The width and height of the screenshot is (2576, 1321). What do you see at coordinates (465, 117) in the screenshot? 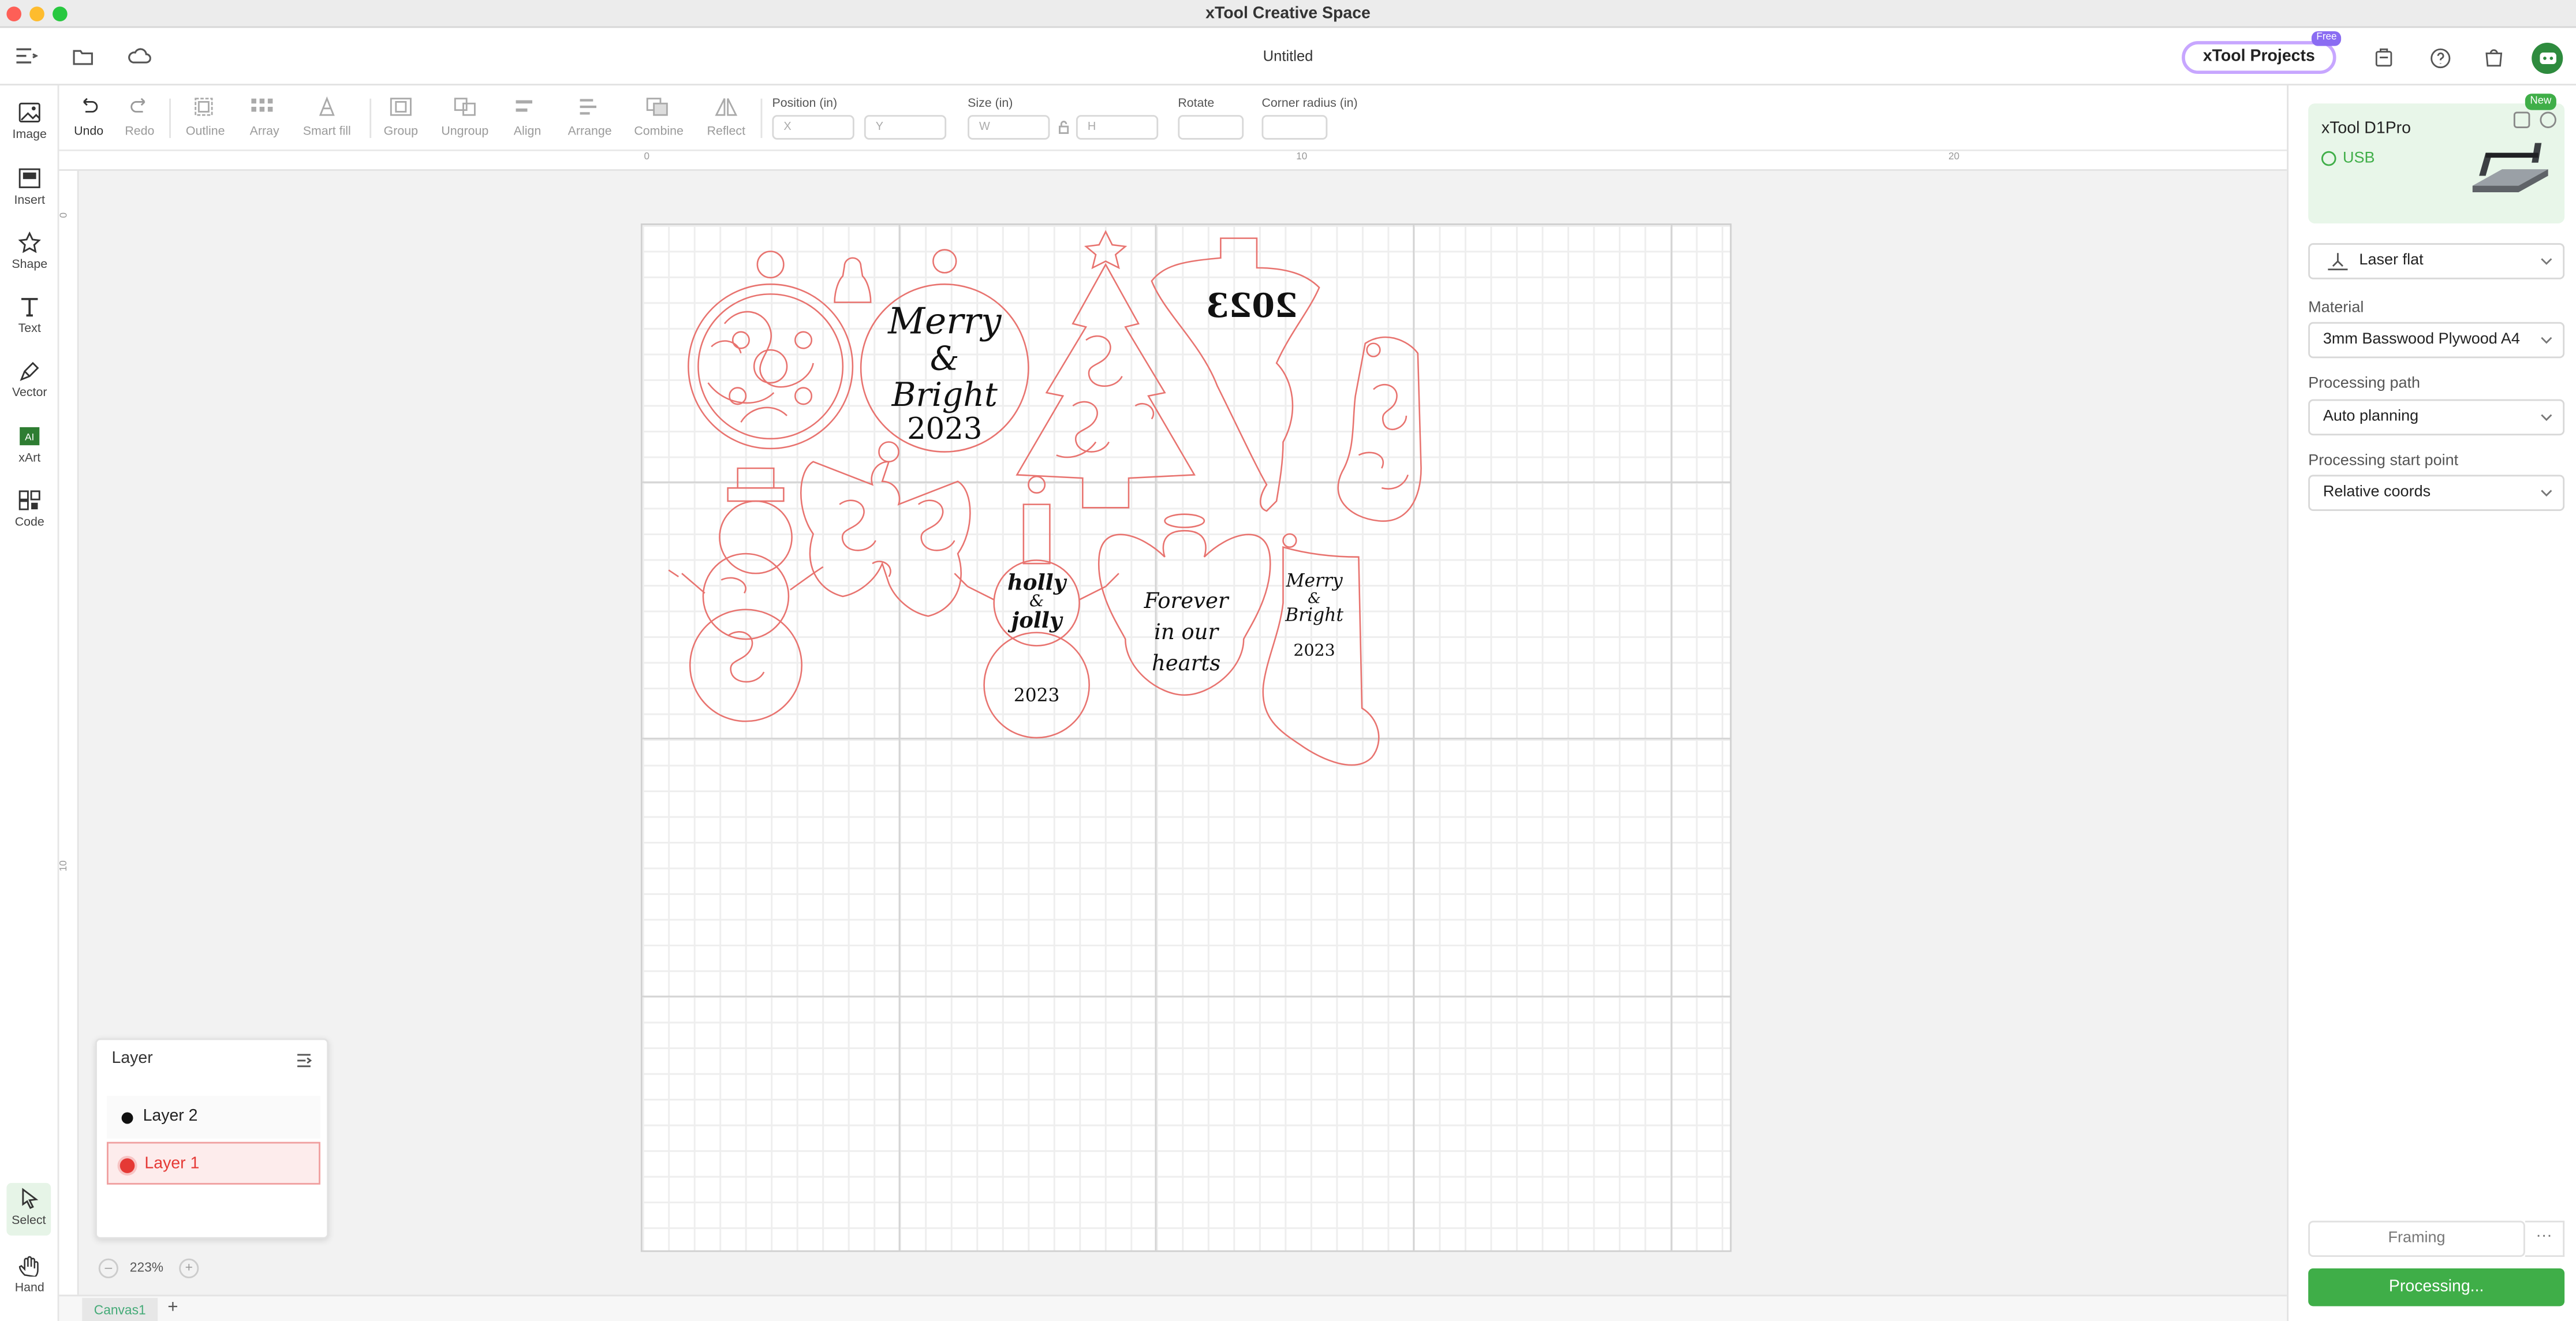
I see `ungroup-button: Ungroup` at bounding box center [465, 117].